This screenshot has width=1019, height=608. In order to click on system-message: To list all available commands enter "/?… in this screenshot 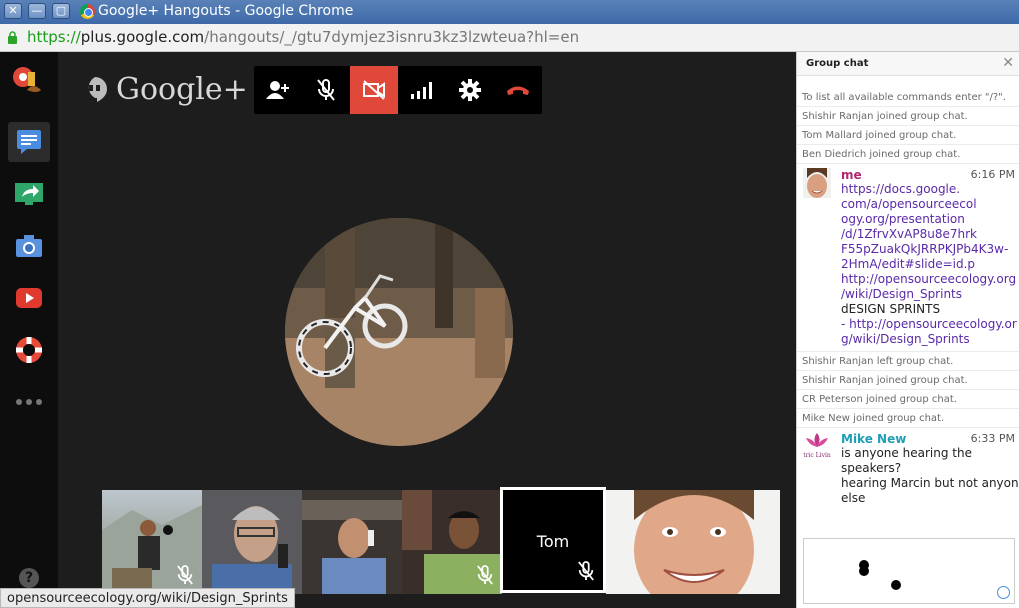, I will do `click(908, 97)`.